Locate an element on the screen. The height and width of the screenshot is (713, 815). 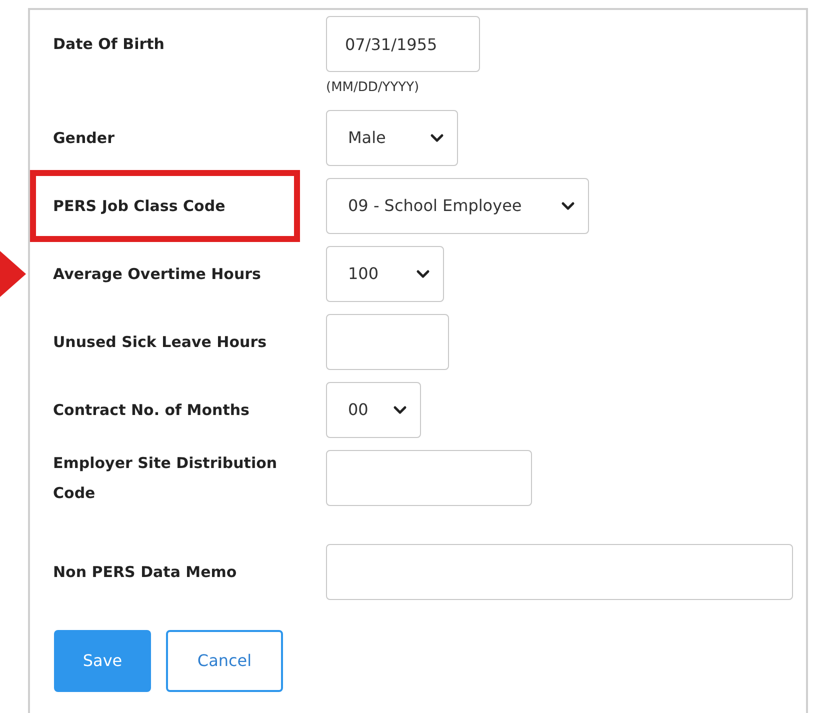
dropdown: 00 is located at coordinates (373, 410).